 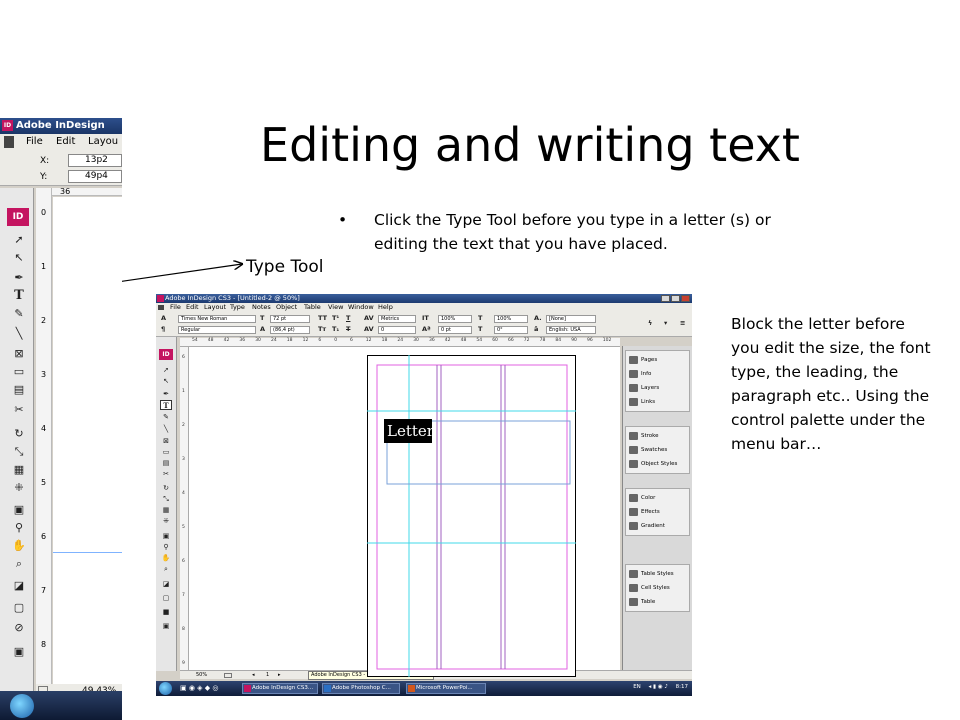 What do you see at coordinates (163, 318) in the screenshot?
I see `character-mode-icon: A` at bounding box center [163, 318].